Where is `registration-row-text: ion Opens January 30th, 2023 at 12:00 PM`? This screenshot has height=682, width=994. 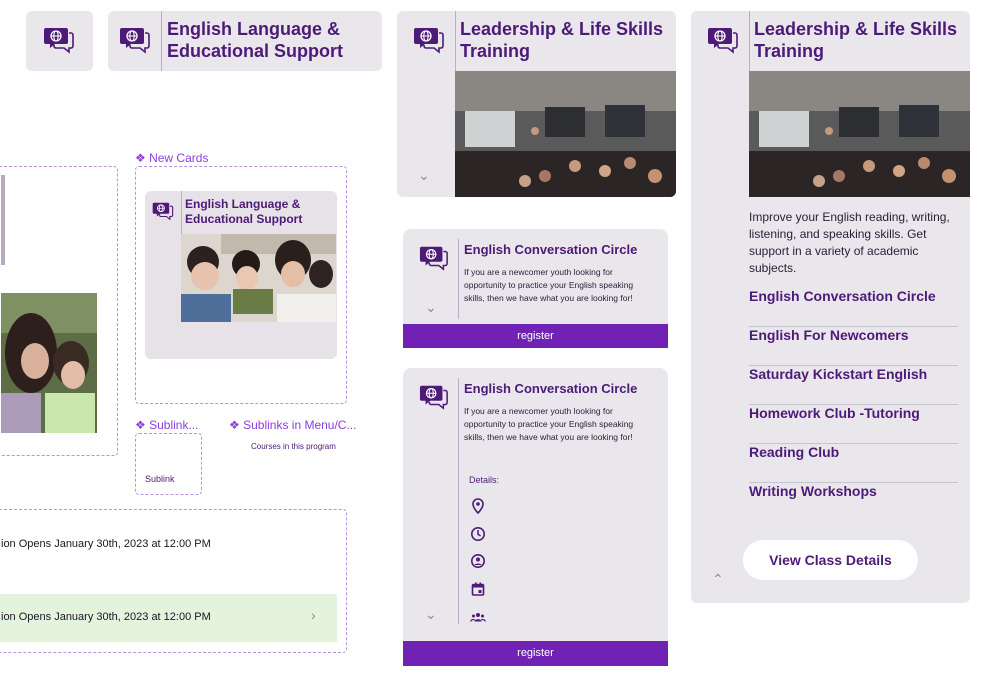 registration-row-text: ion Opens January 30th, 2023 at 12:00 PM is located at coordinates (106, 617).